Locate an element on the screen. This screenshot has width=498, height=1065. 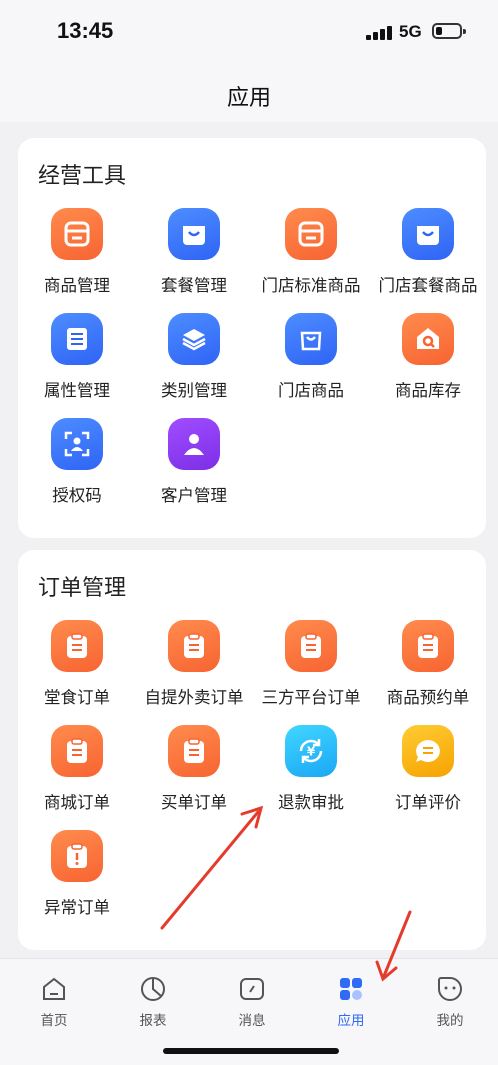
app-store-product: 门店商品 is located at coordinates (311, 363).